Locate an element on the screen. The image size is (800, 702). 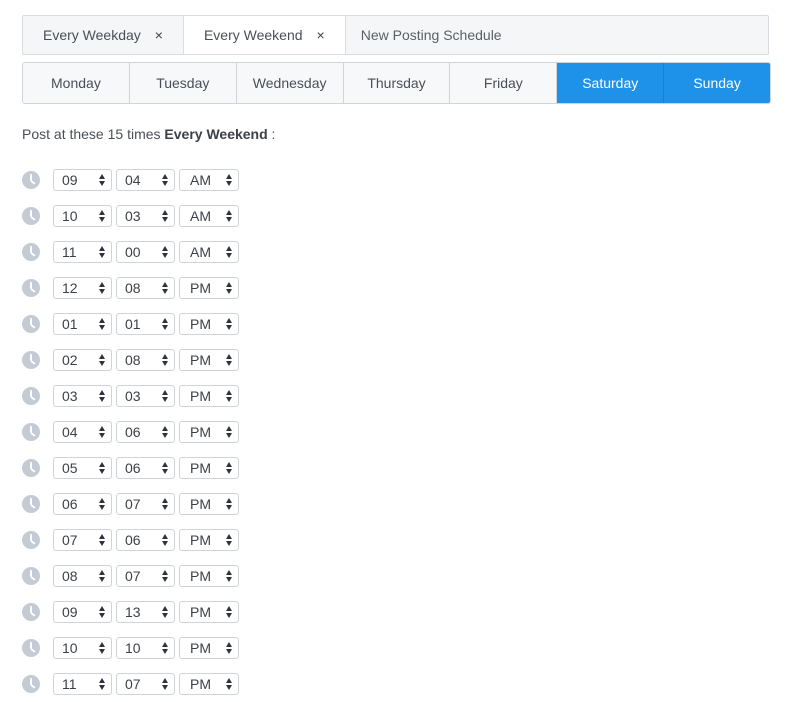
tab-label: Every Weekend is located at coordinates (253, 35).